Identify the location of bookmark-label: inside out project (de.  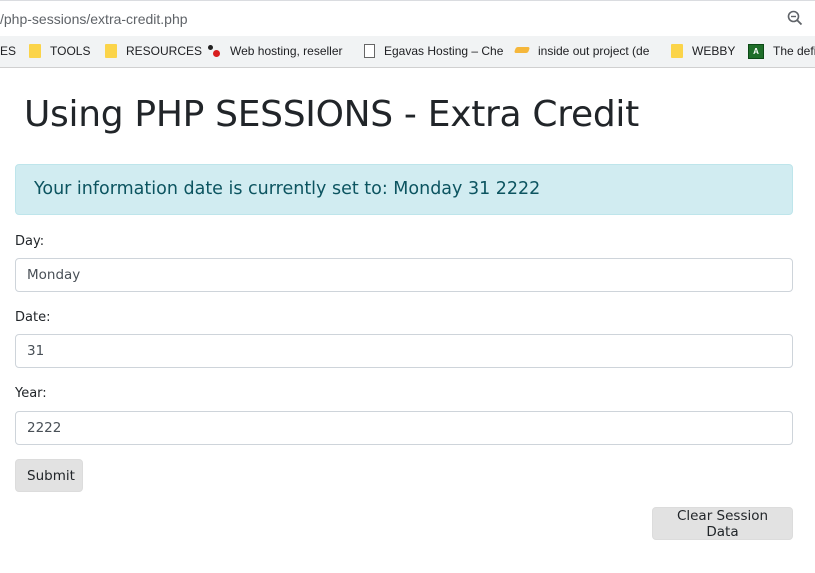
(594, 51).